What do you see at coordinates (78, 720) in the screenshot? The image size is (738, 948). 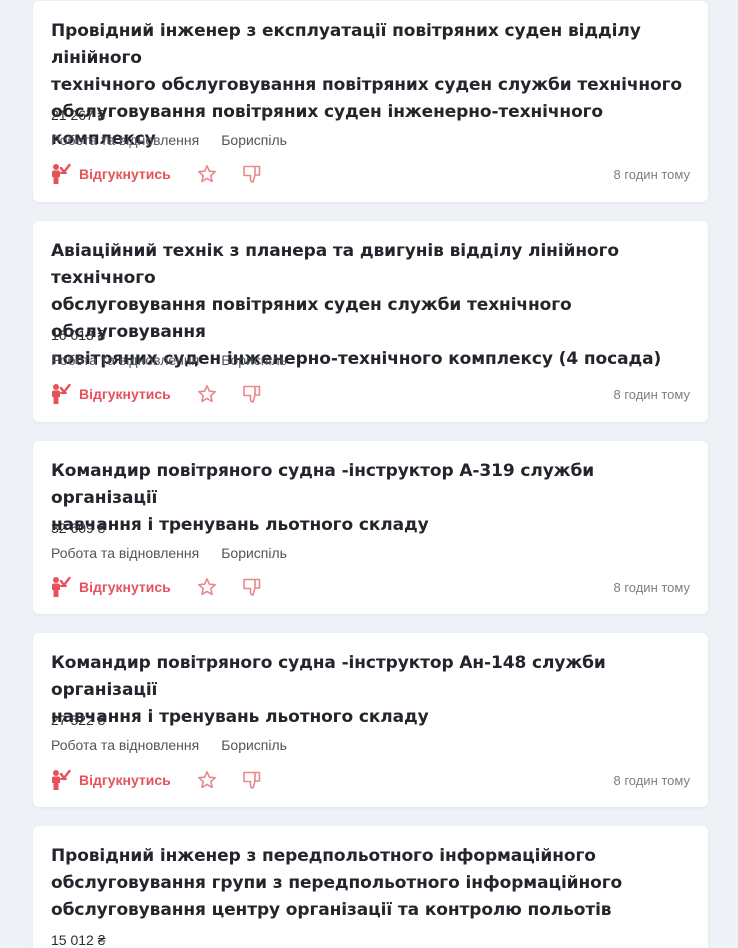 I see `job-salary: 27 522 ₴` at bounding box center [78, 720].